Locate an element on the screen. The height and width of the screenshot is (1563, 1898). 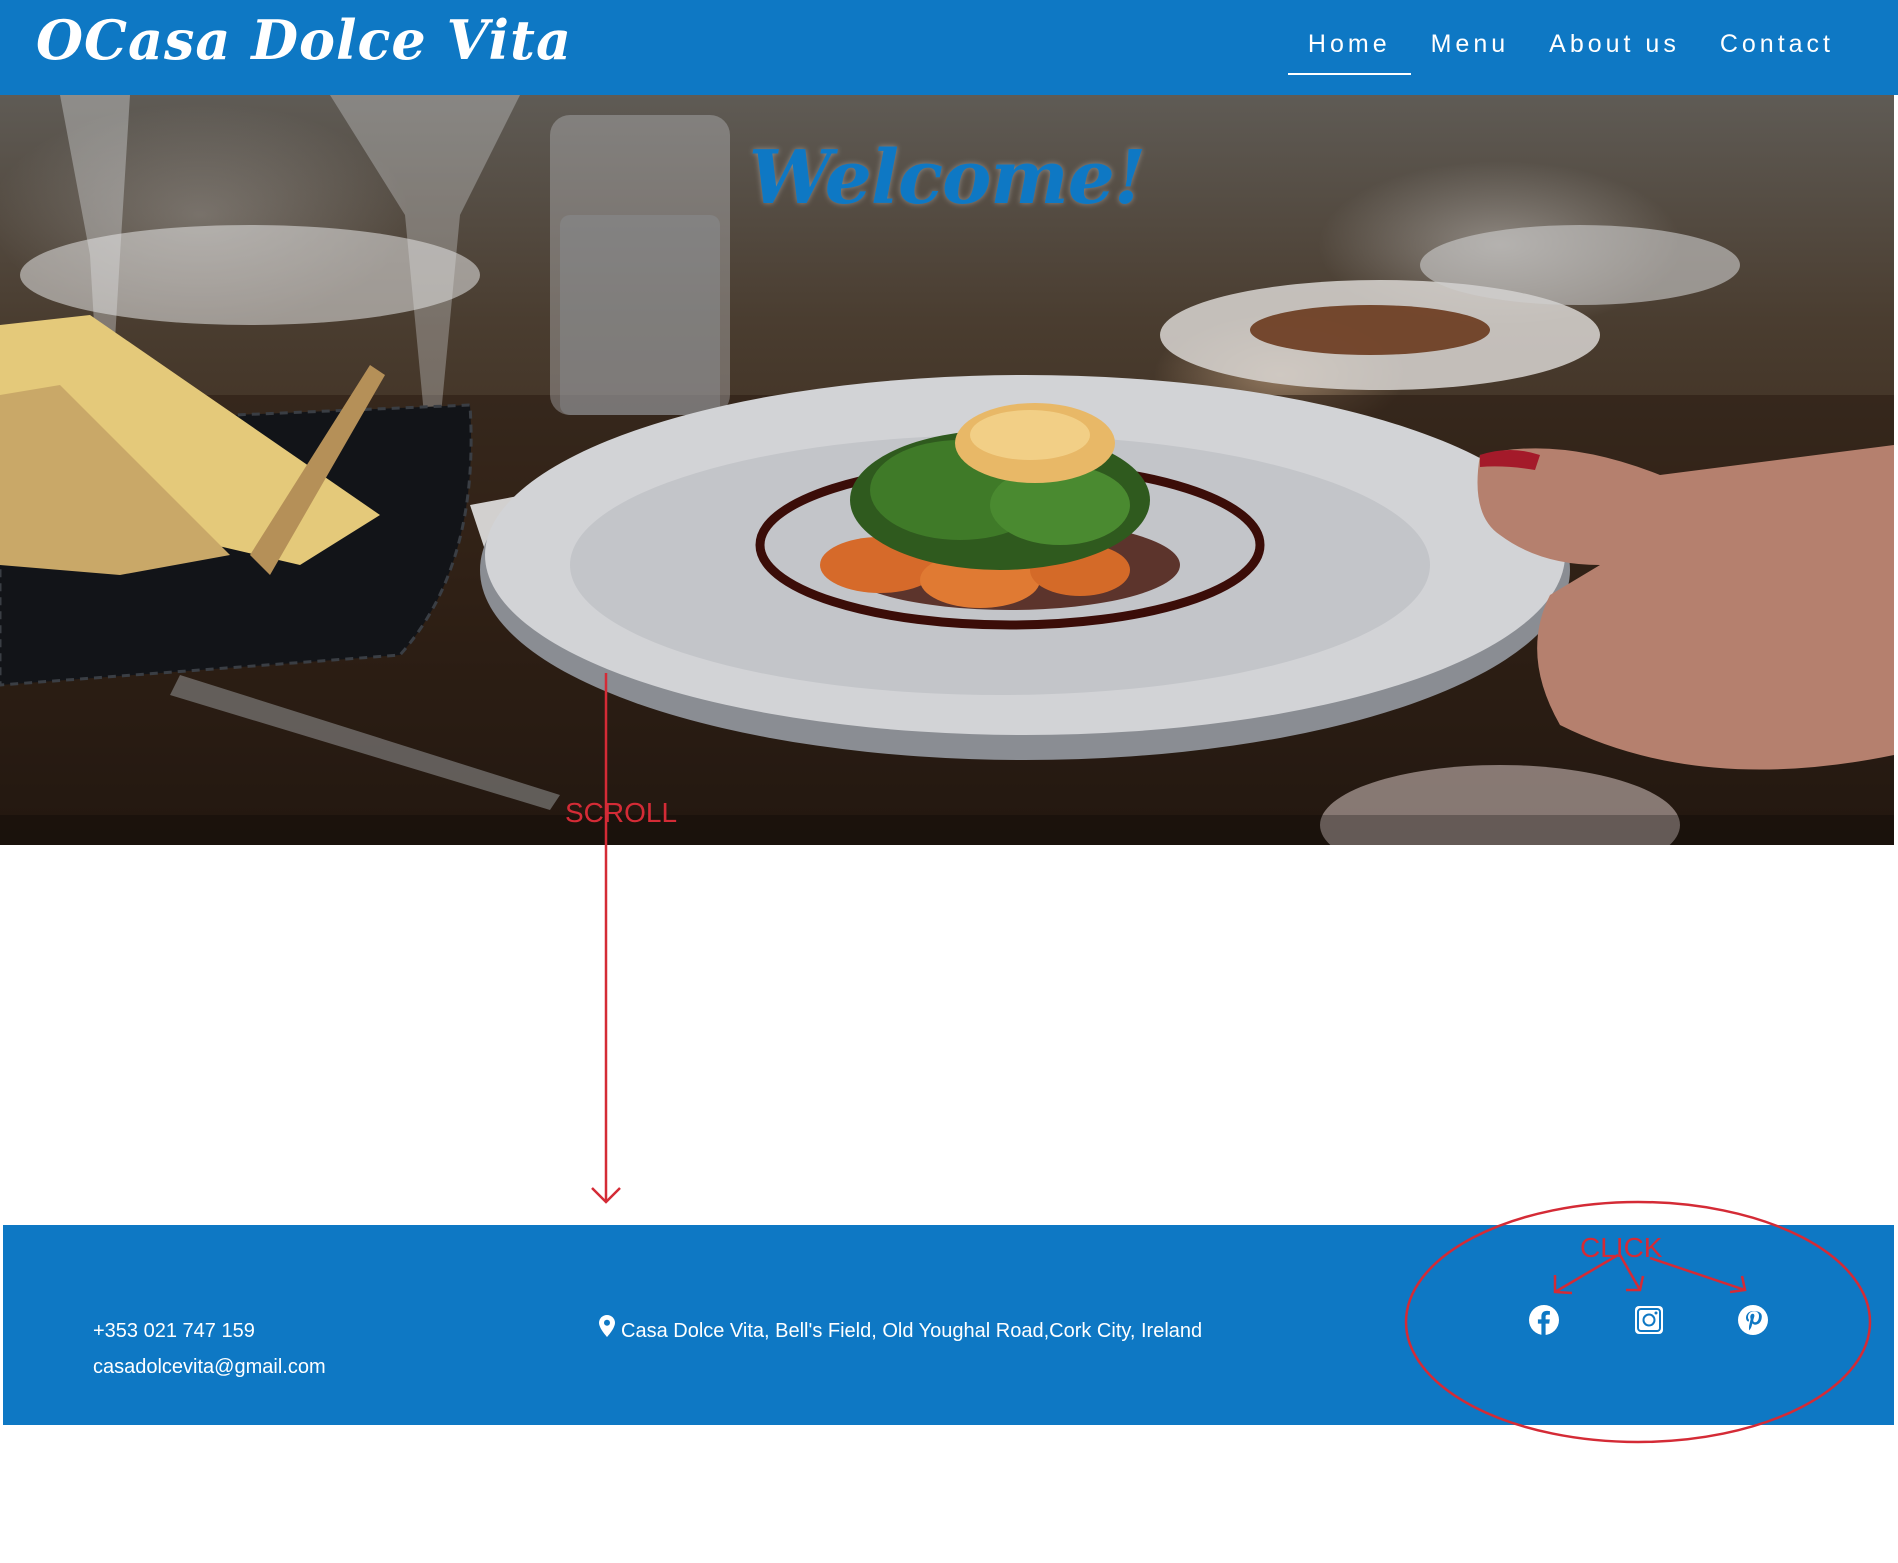
contact-info: +353 021 747 159 casadolcevita@gmail.com is located at coordinates (209, 1349).